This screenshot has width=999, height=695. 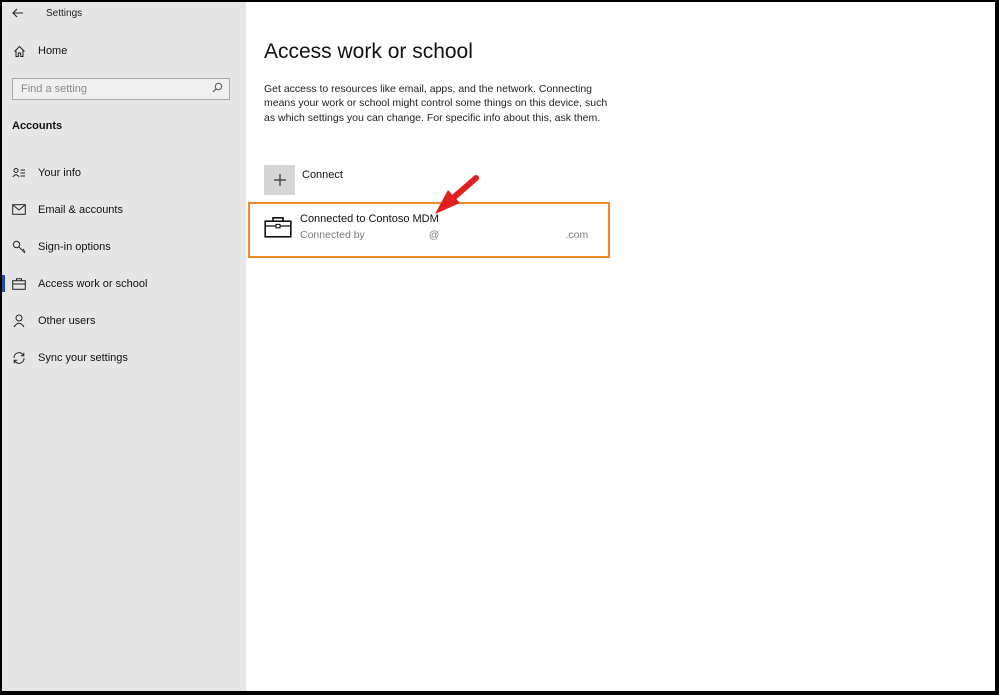 I want to click on sidebar-item-label: Sign-in options, so click(x=74, y=246).